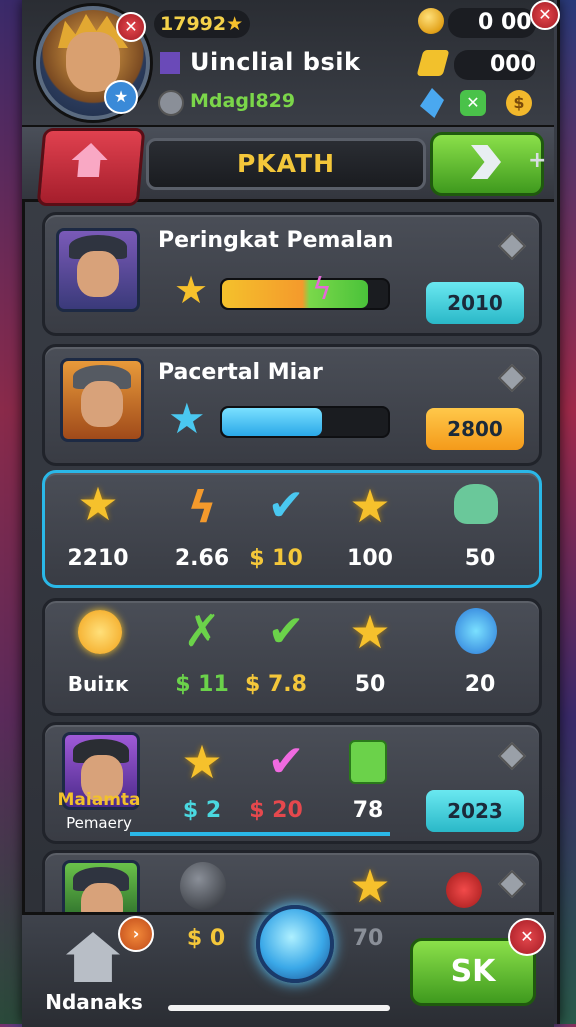  What do you see at coordinates (243, 101) in the screenshot?
I see `player-id: Mdagl829` at bounding box center [243, 101].